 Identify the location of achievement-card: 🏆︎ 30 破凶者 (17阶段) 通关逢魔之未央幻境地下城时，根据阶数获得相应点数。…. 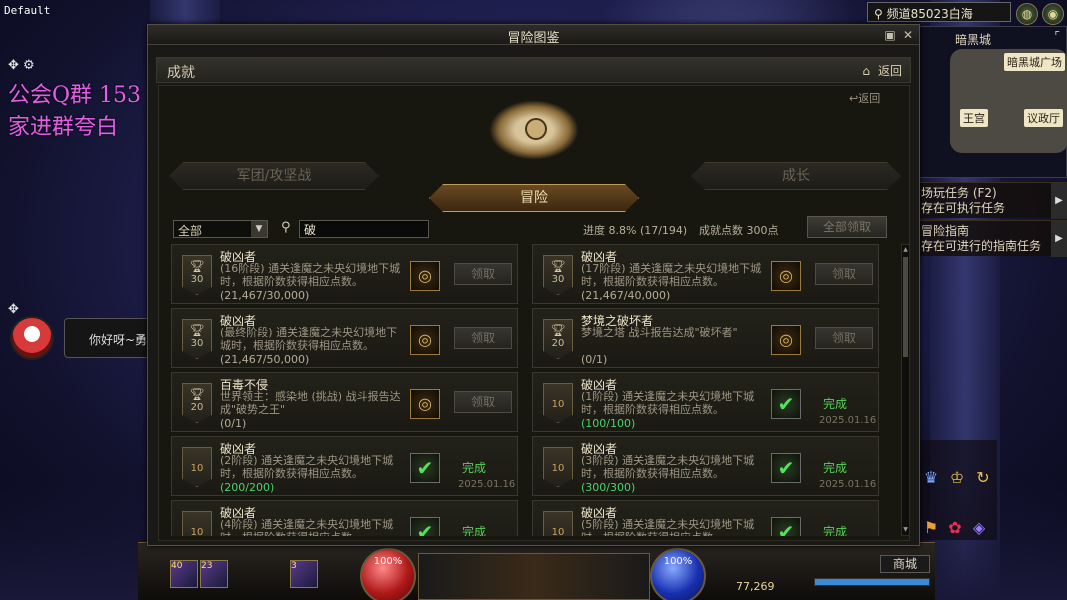
(705, 274).